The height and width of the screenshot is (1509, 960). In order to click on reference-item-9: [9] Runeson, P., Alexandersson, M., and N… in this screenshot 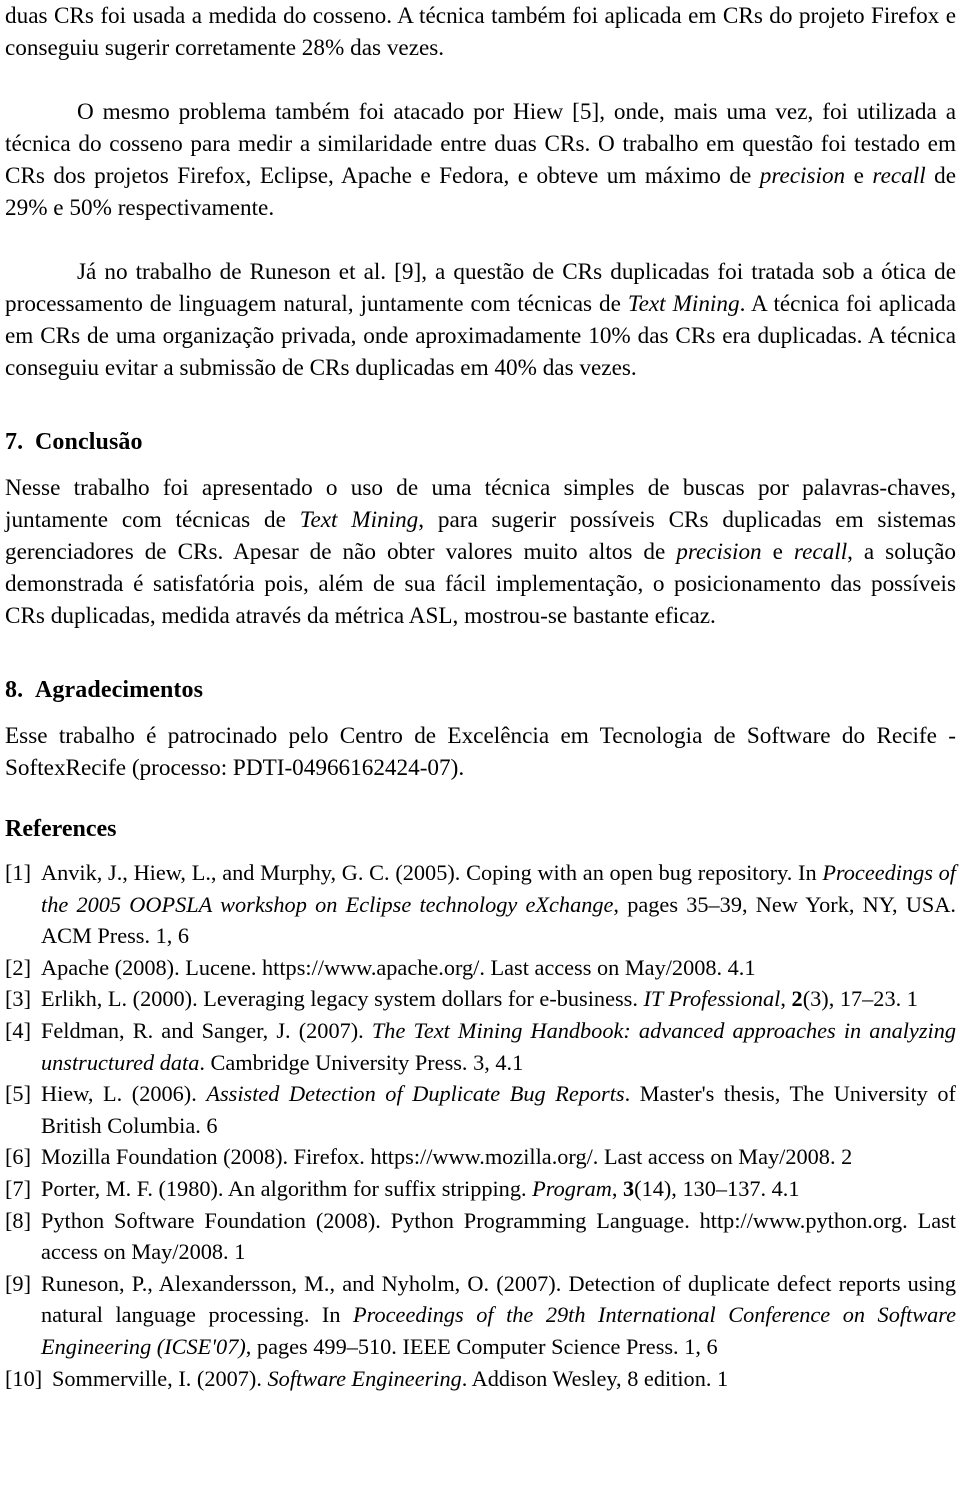, I will do `click(480, 1315)`.